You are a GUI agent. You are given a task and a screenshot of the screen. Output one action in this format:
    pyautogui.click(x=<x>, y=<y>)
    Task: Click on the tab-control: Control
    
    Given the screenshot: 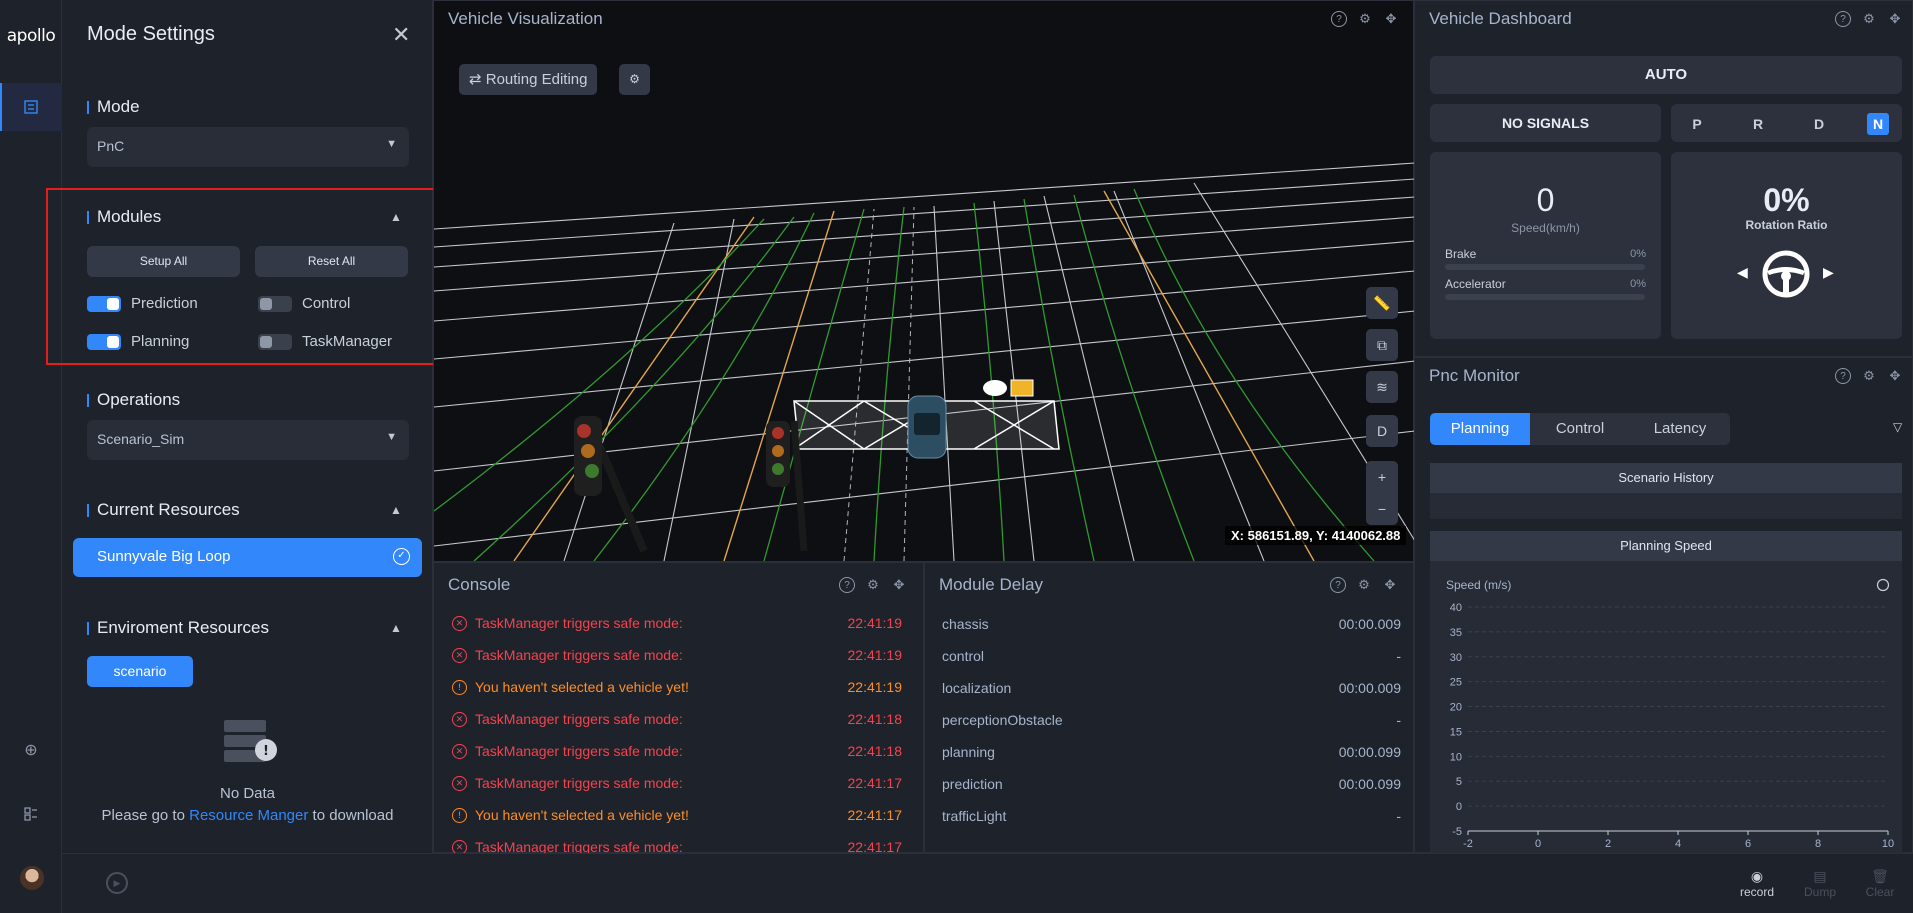 What is the action you would take?
    pyautogui.click(x=1580, y=429)
    